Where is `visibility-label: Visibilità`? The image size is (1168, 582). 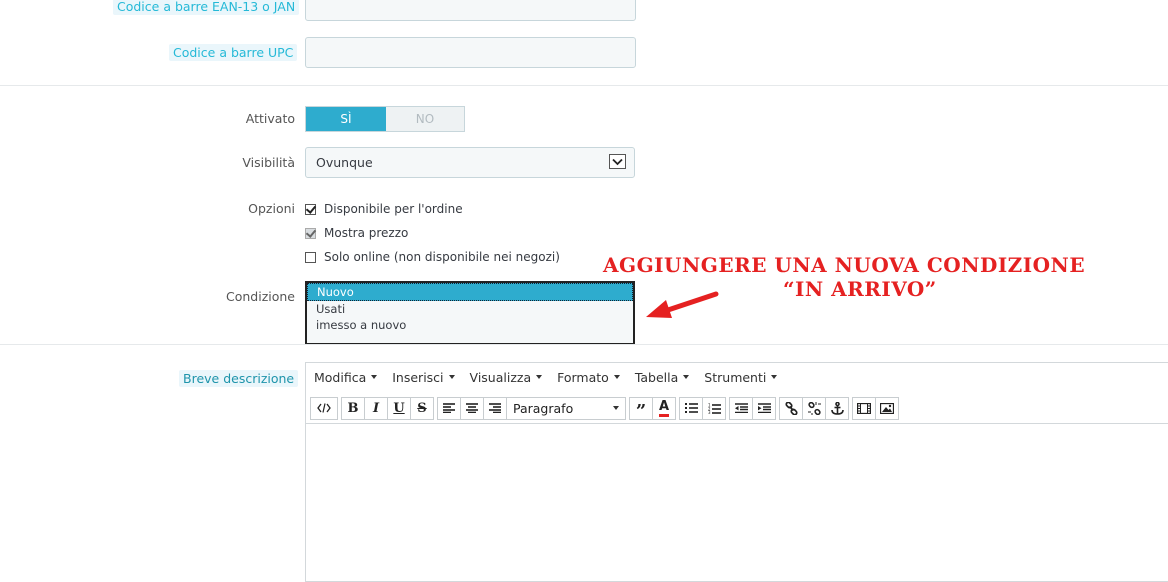 visibility-label: Visibilità is located at coordinates (268, 162).